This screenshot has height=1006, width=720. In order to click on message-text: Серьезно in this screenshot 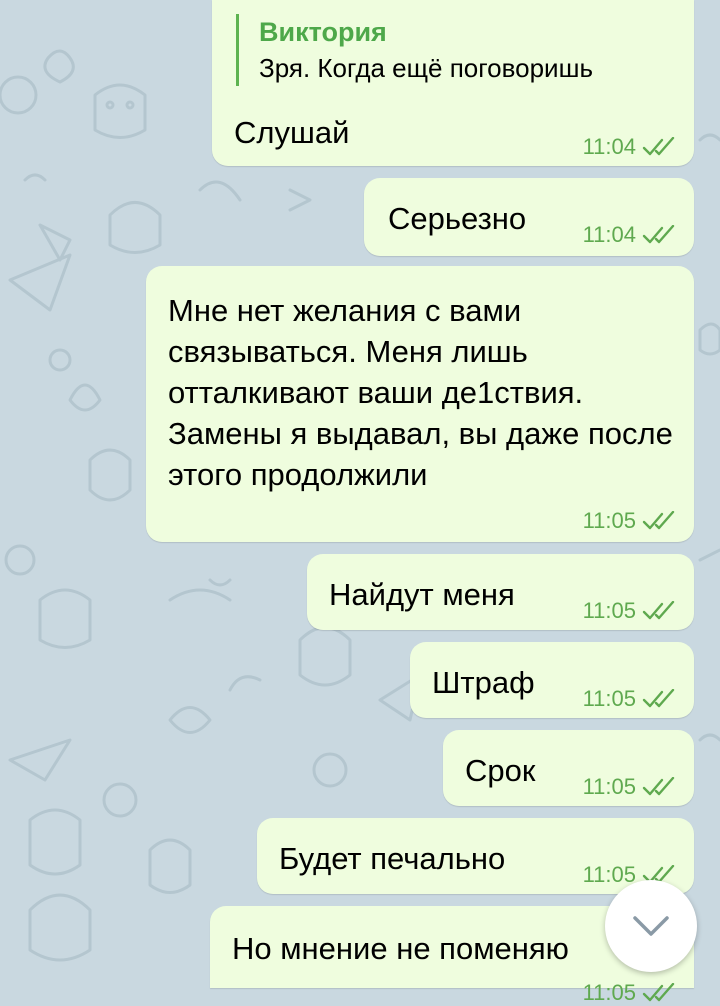, I will do `click(457, 218)`.